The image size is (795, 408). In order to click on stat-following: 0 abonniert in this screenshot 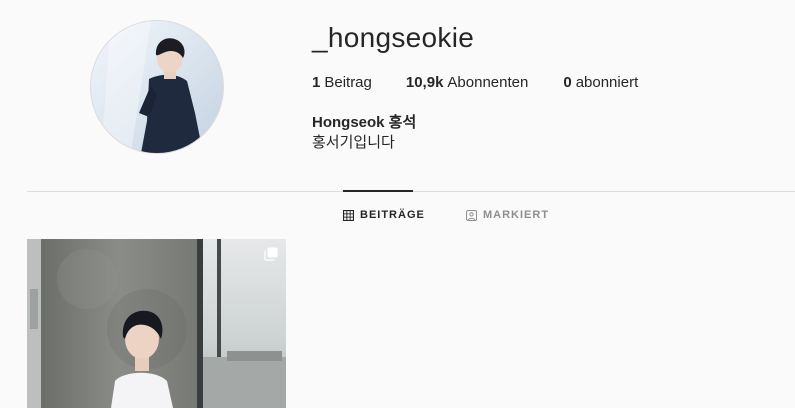, I will do `click(600, 82)`.